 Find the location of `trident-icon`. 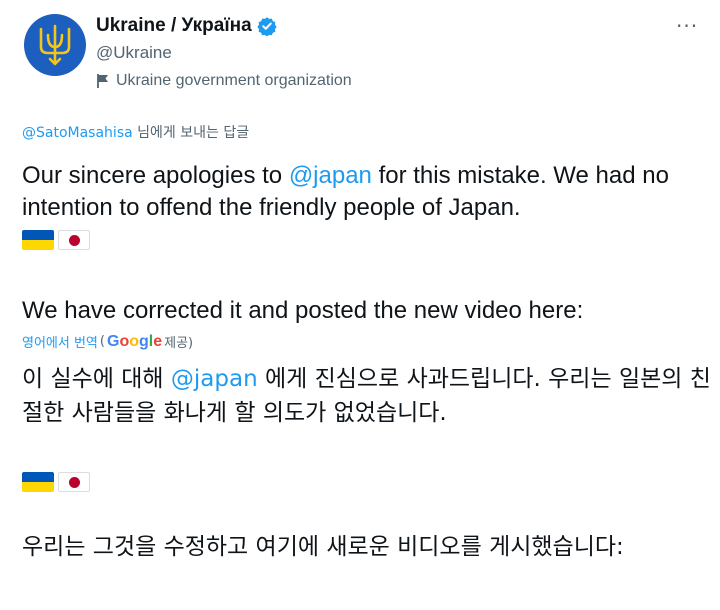

trident-icon is located at coordinates (55, 45).